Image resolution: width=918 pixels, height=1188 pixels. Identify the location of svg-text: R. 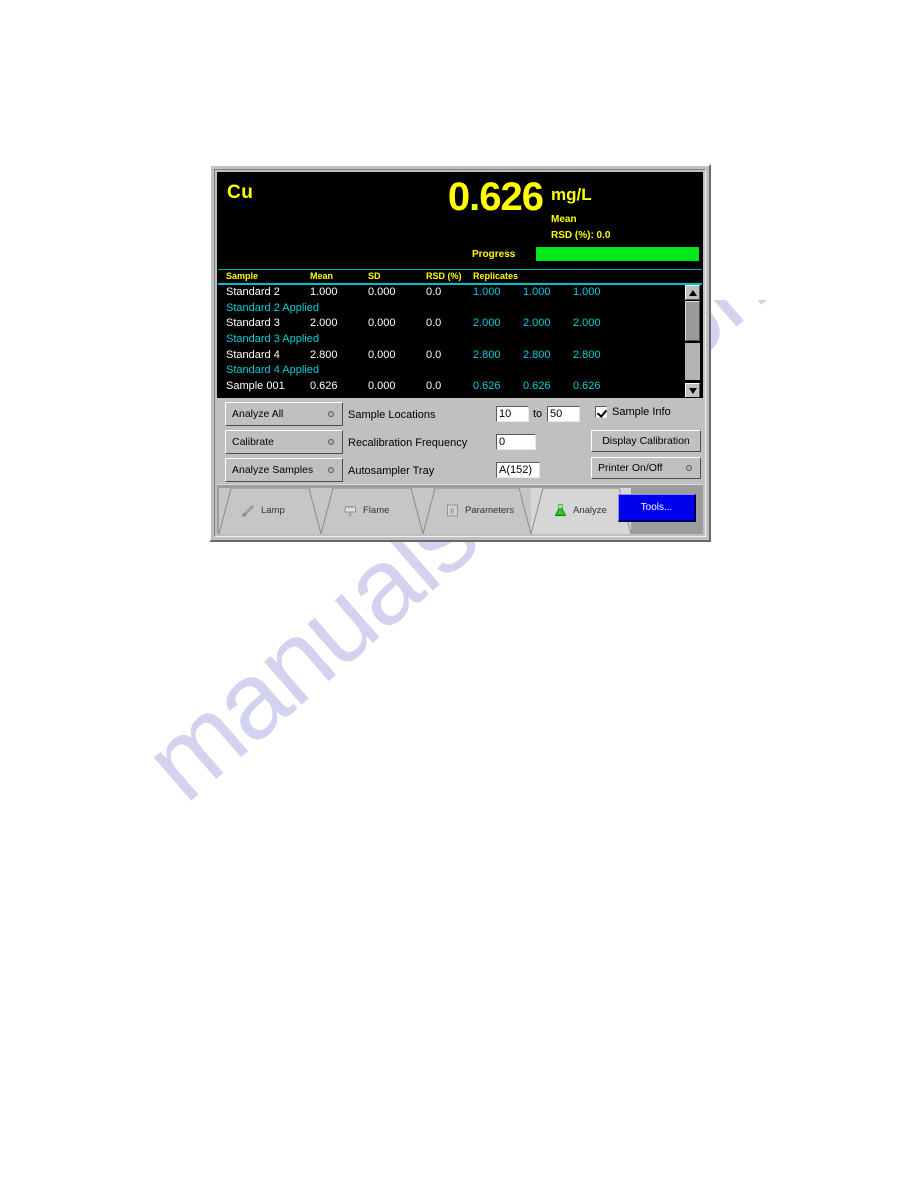
(452, 511).